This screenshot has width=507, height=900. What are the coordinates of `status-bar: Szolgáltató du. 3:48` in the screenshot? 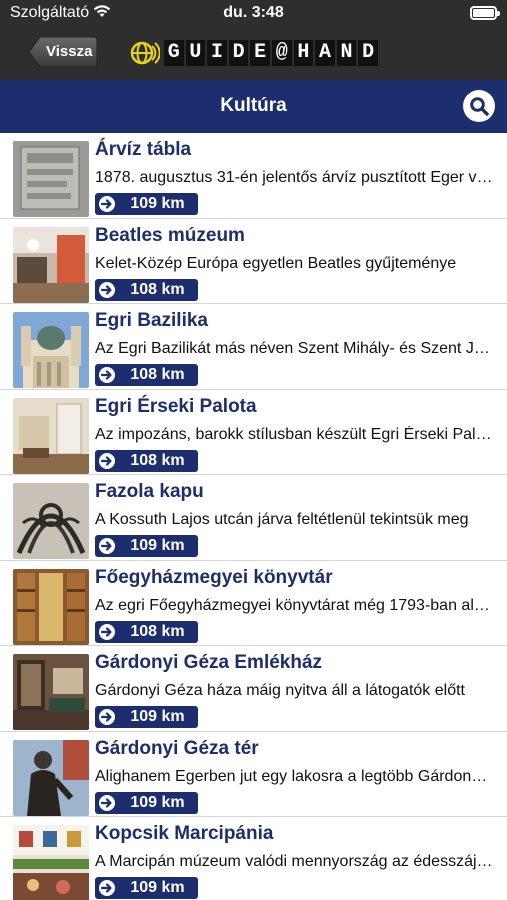 It's located at (253, 14).